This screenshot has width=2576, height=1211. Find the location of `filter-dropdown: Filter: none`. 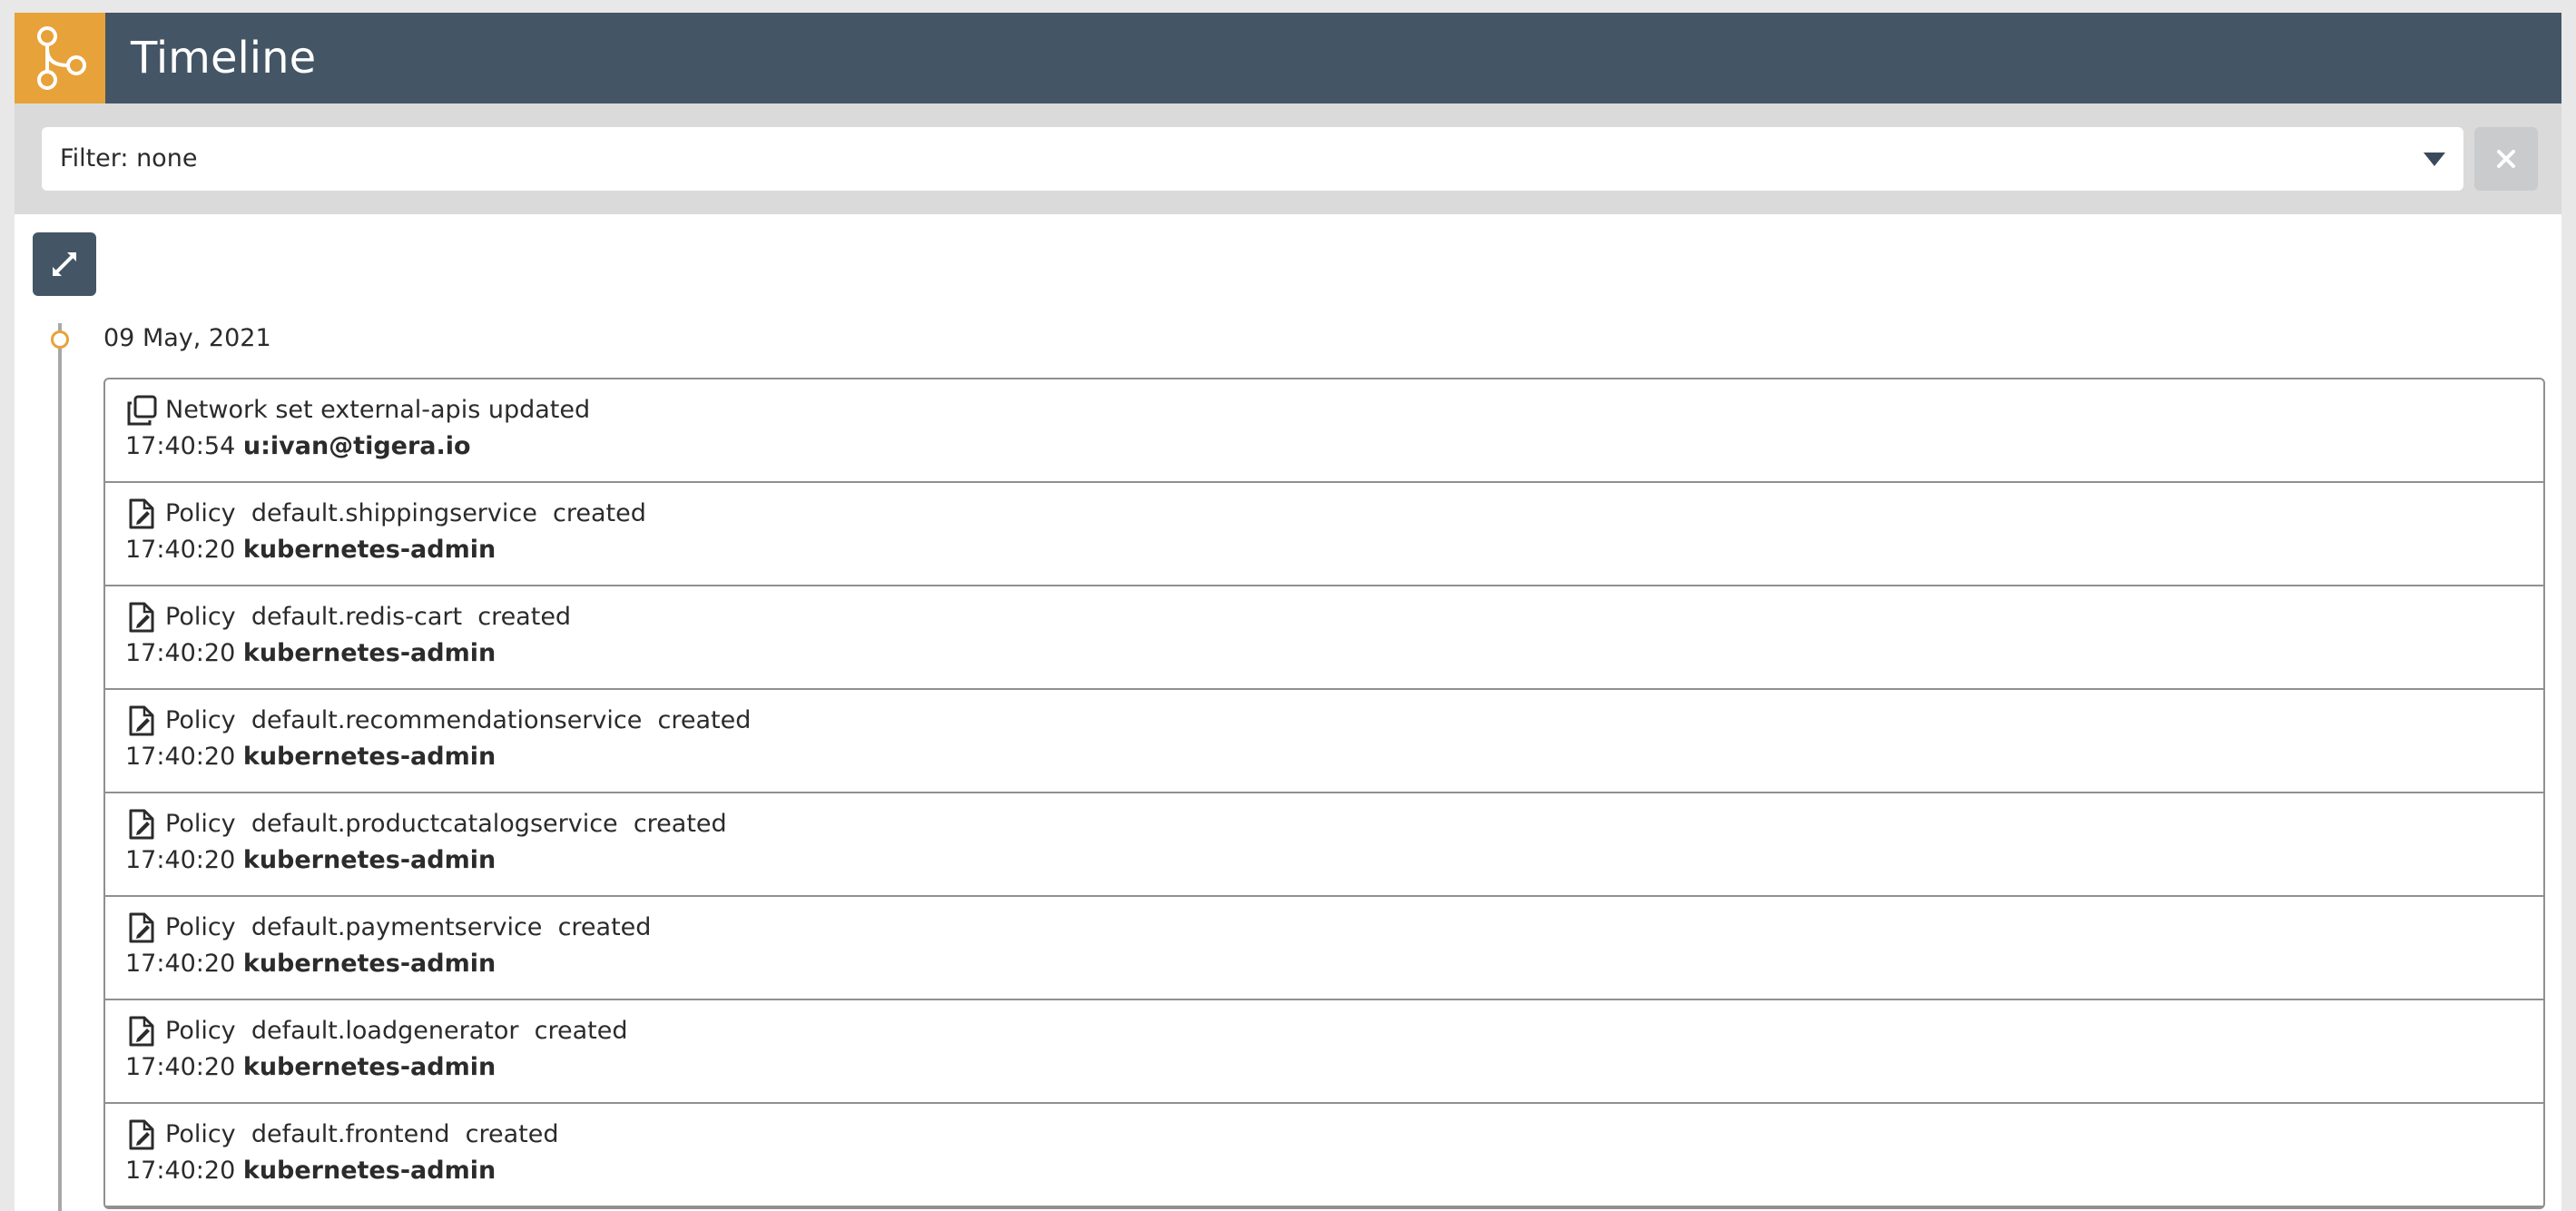

filter-dropdown: Filter: none is located at coordinates (1252, 159).